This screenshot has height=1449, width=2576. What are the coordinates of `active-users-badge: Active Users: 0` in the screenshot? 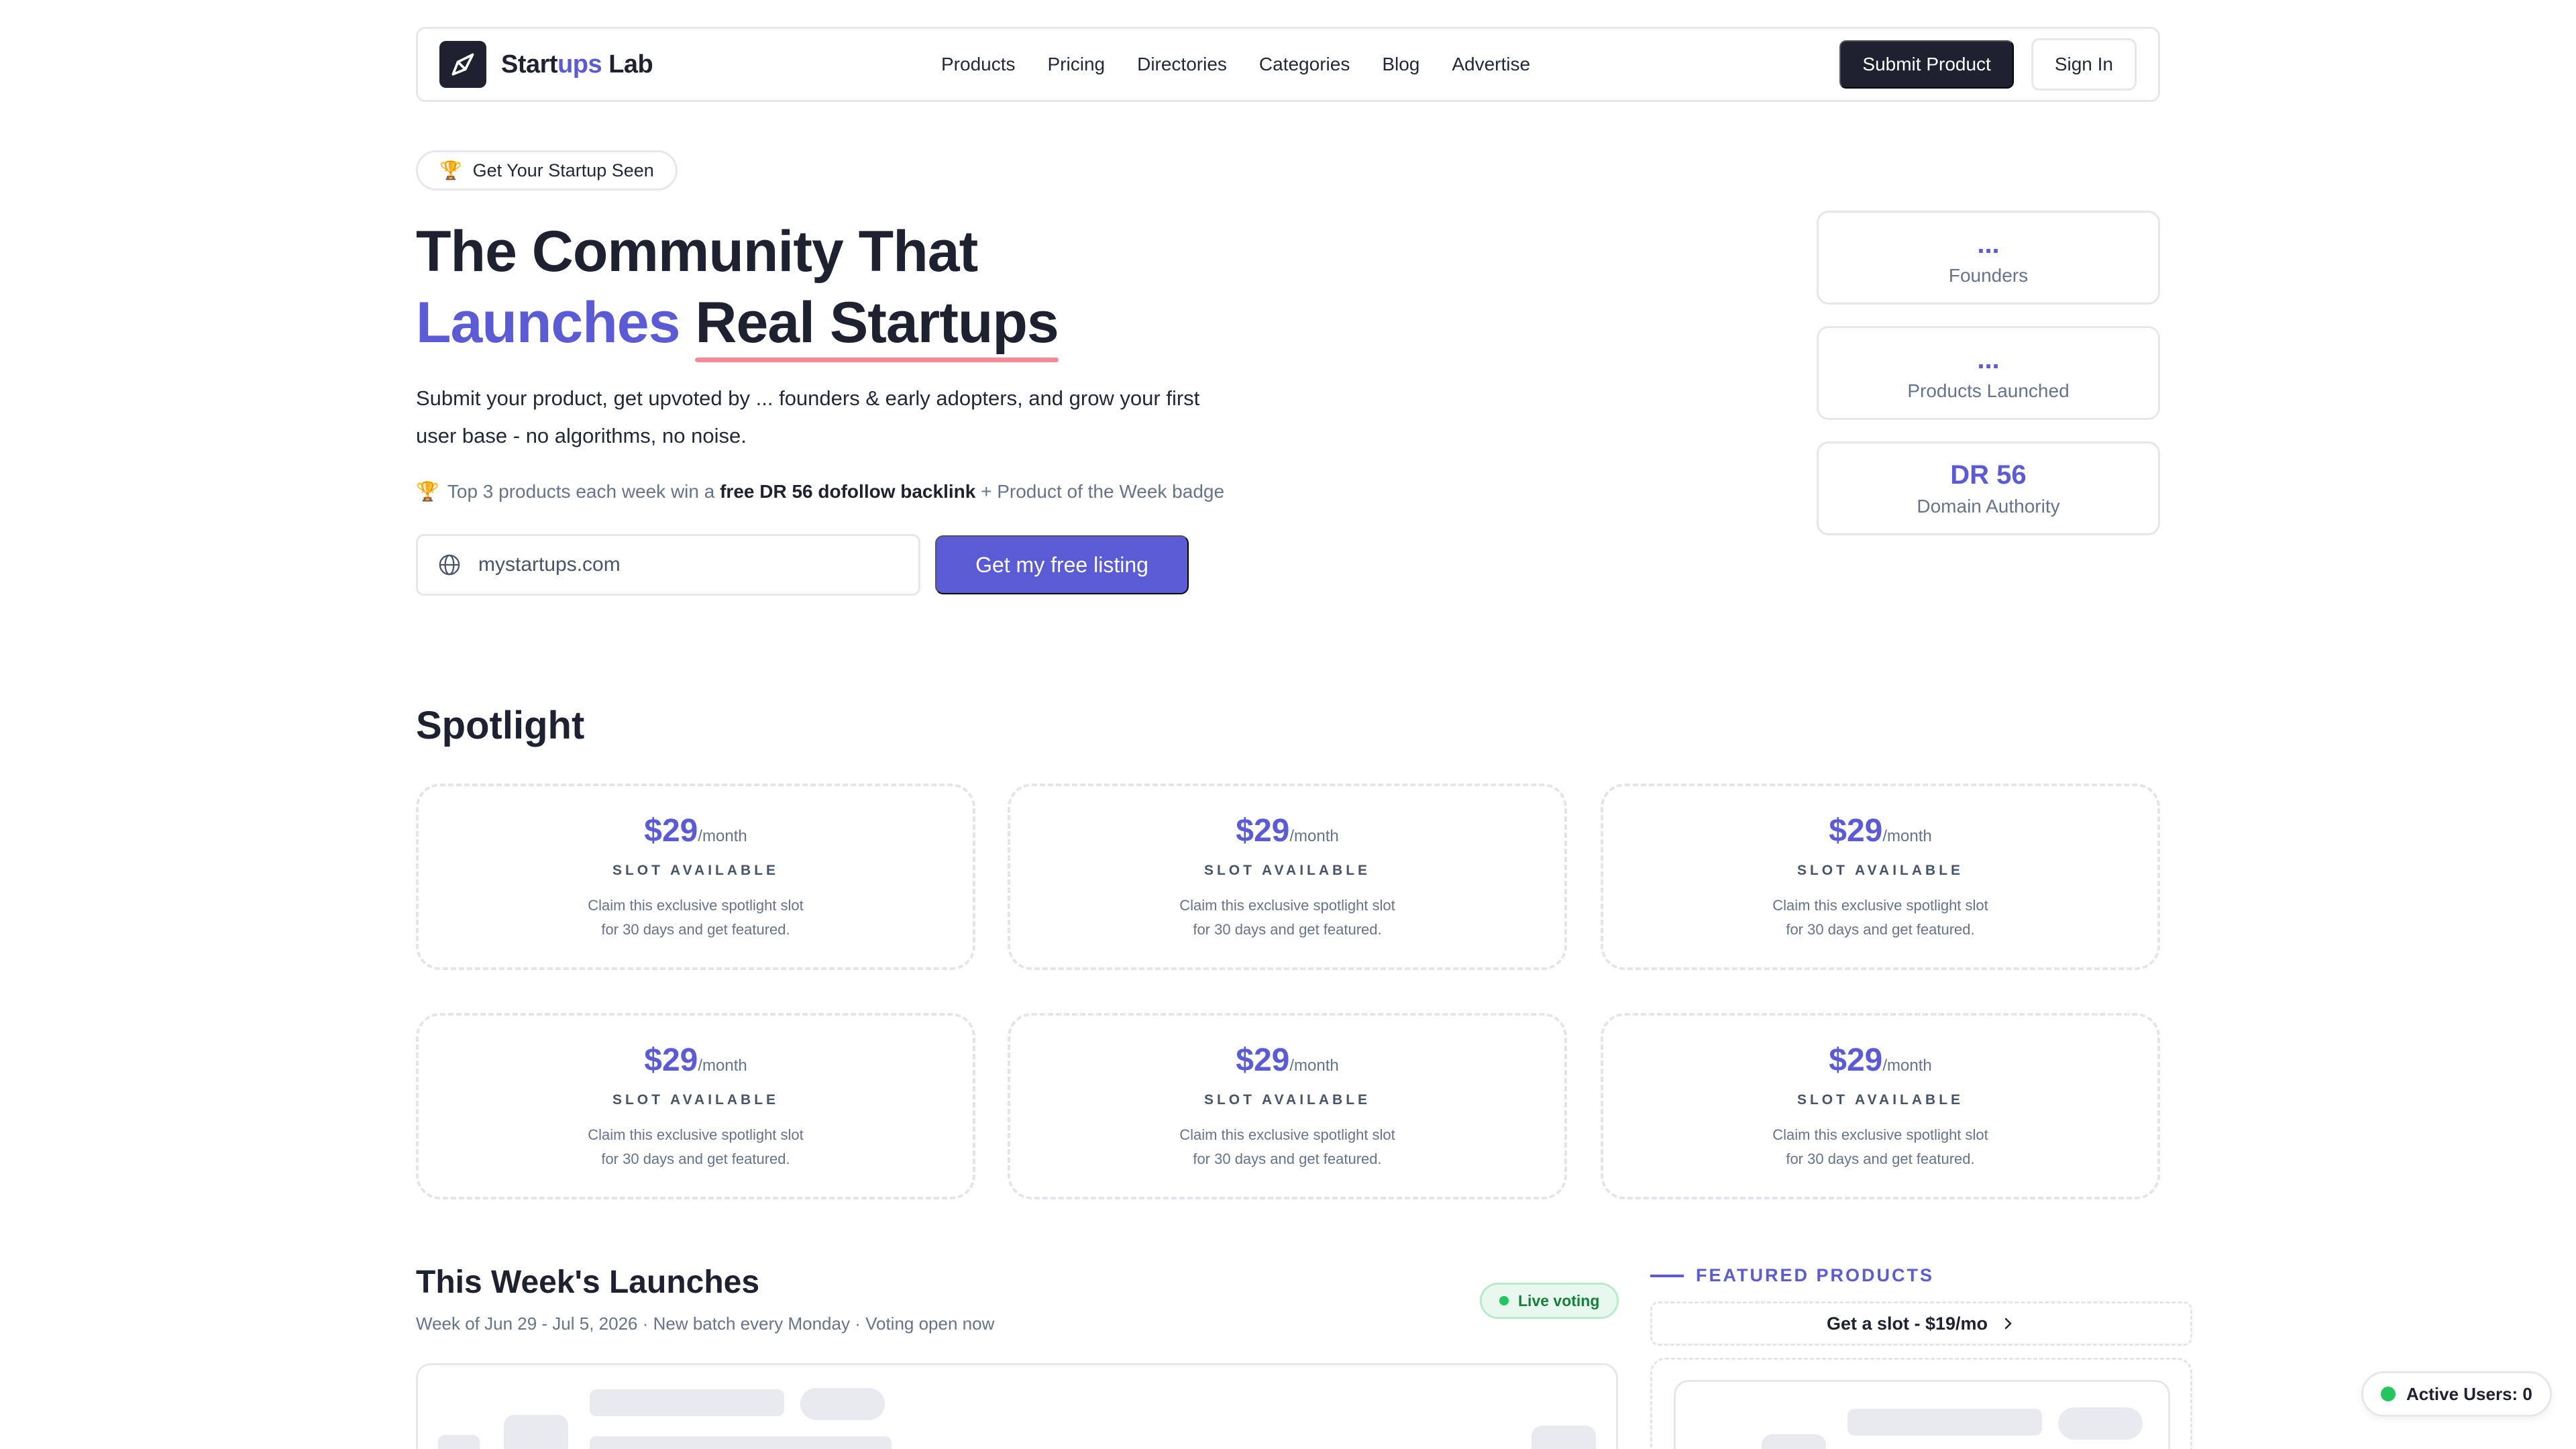 It's located at (2456, 1394).